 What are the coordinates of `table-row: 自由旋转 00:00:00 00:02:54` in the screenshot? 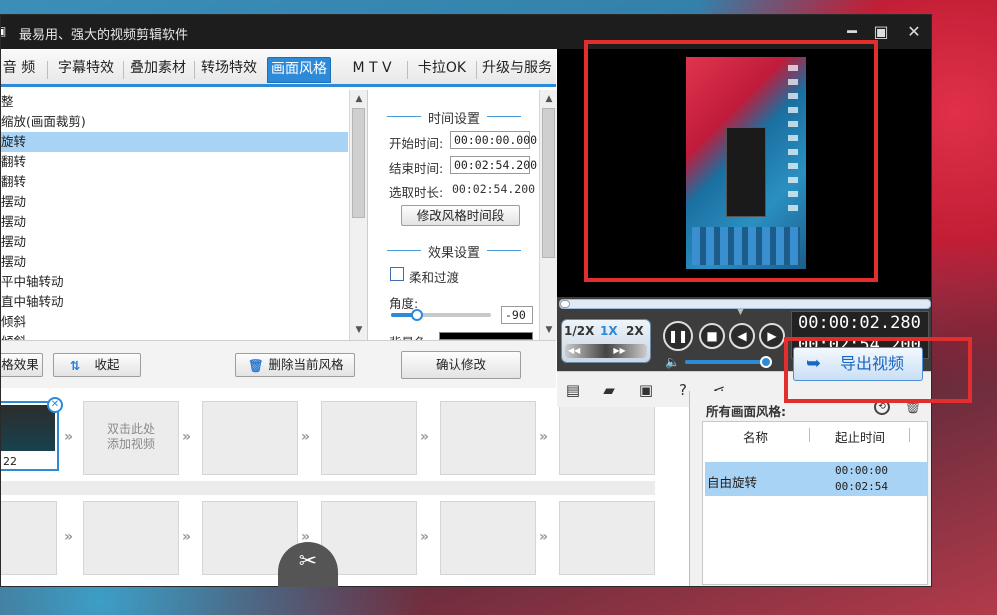 It's located at (816, 479).